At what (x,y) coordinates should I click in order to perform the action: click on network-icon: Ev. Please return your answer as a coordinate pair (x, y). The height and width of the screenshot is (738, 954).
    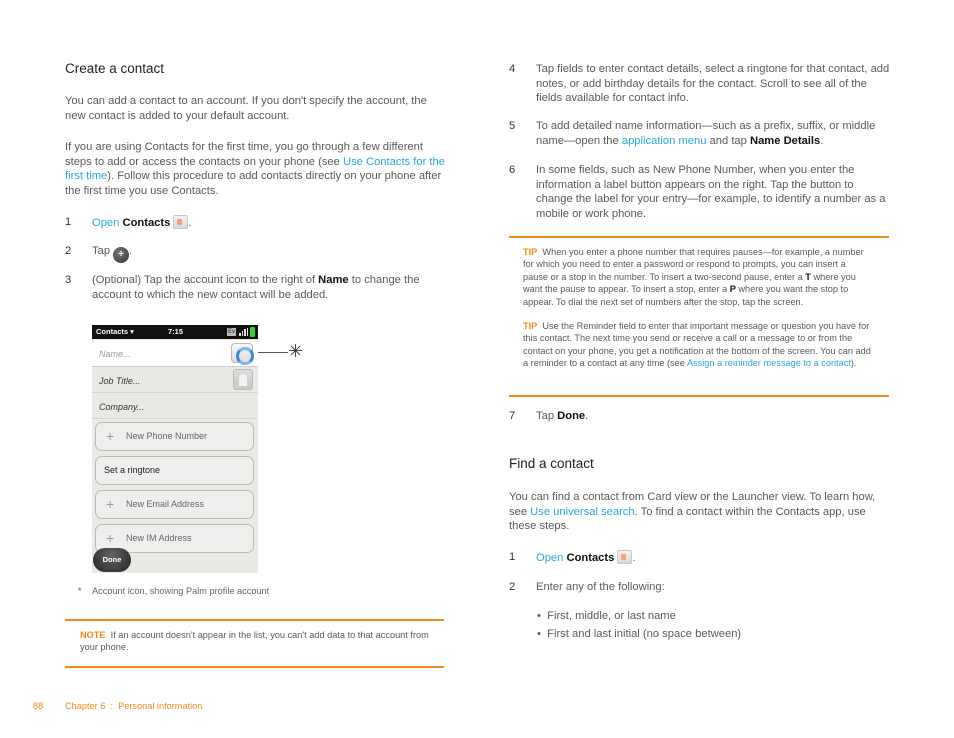
    Looking at the image, I should click on (231, 332).